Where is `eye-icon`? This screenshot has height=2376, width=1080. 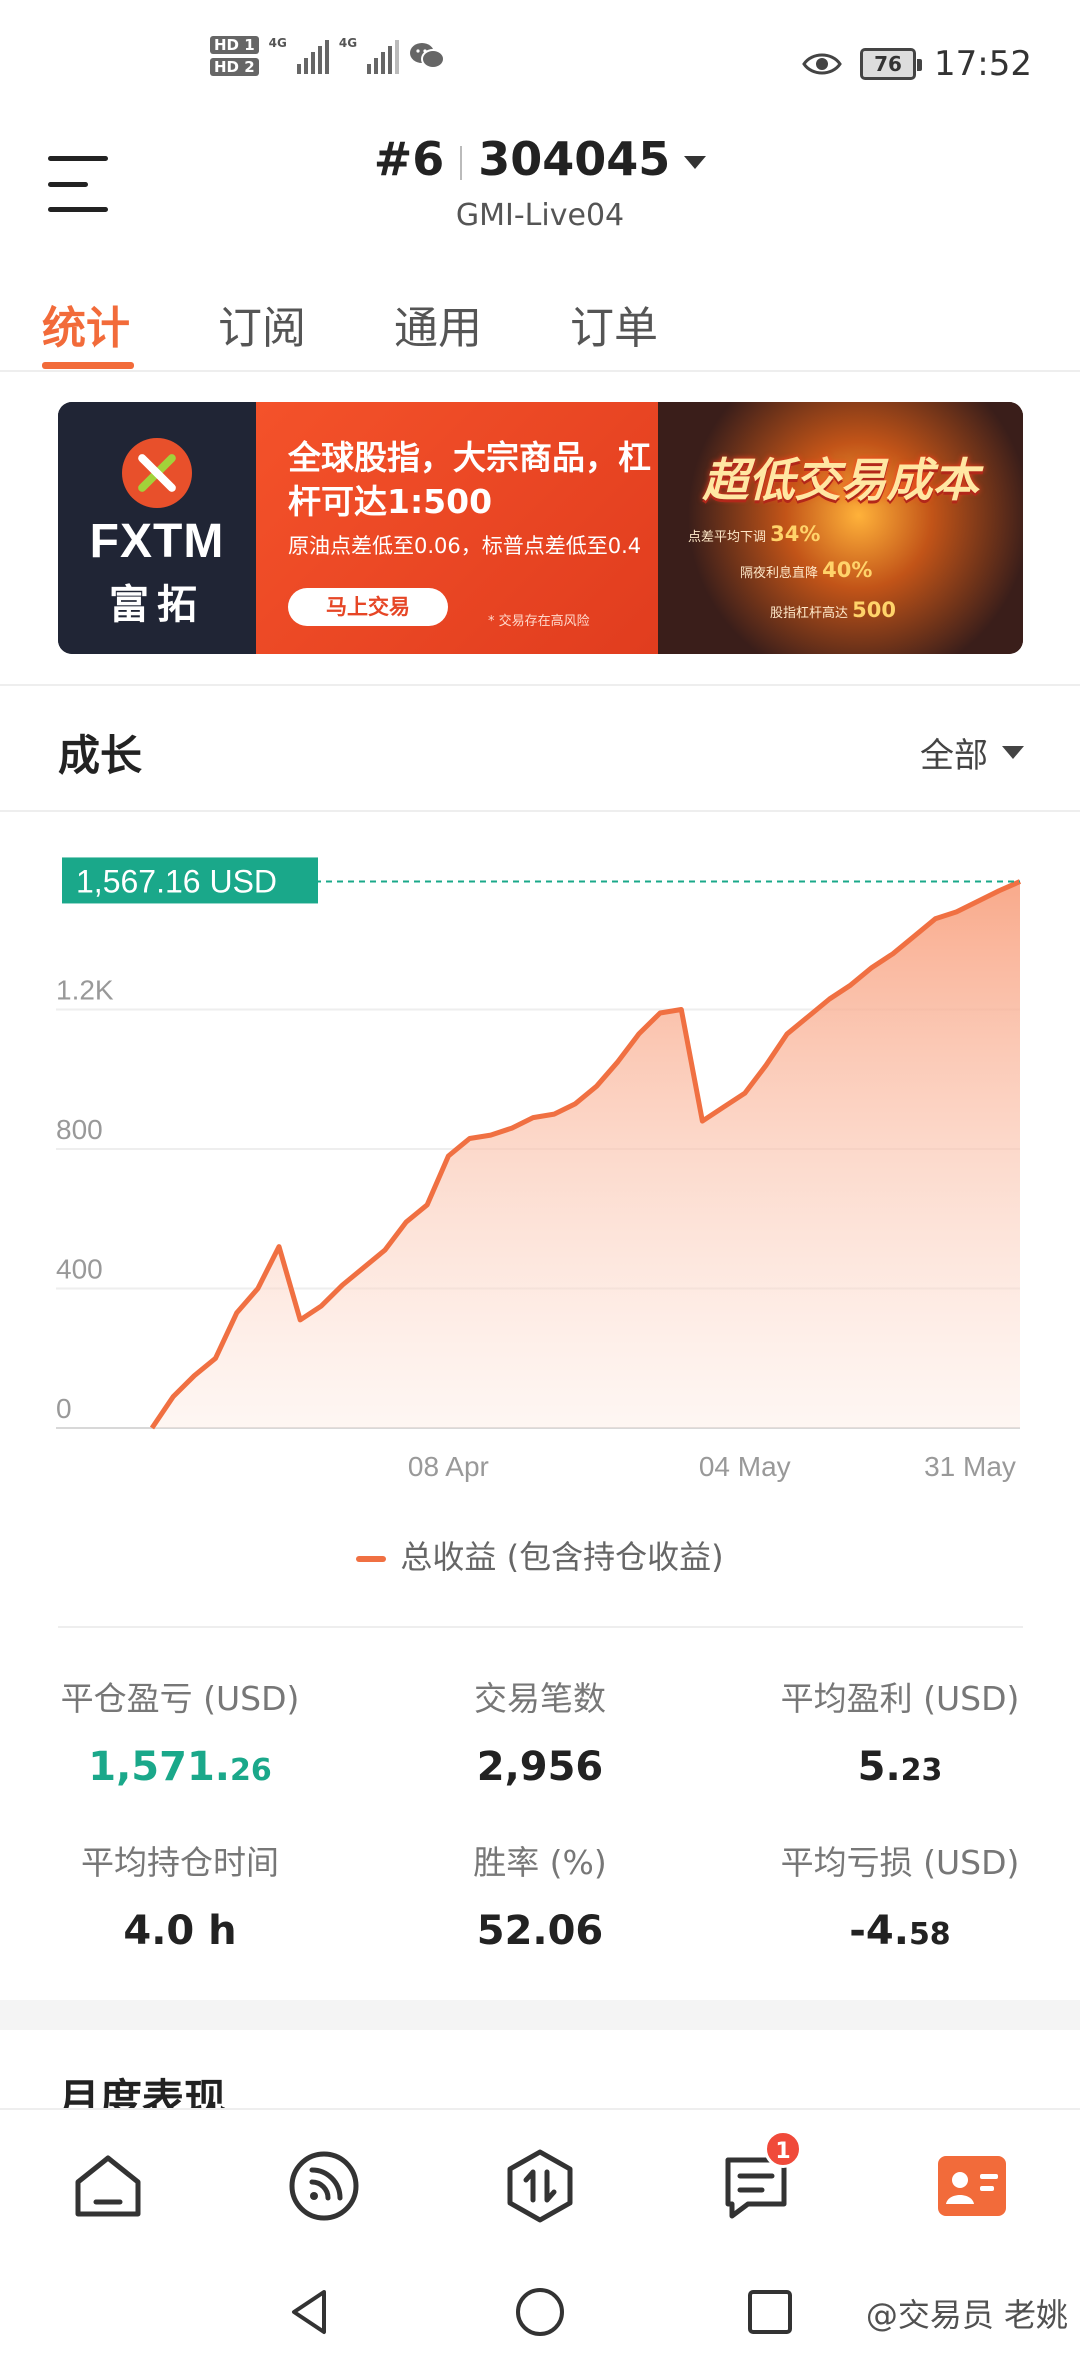
eye-icon is located at coordinates (822, 64).